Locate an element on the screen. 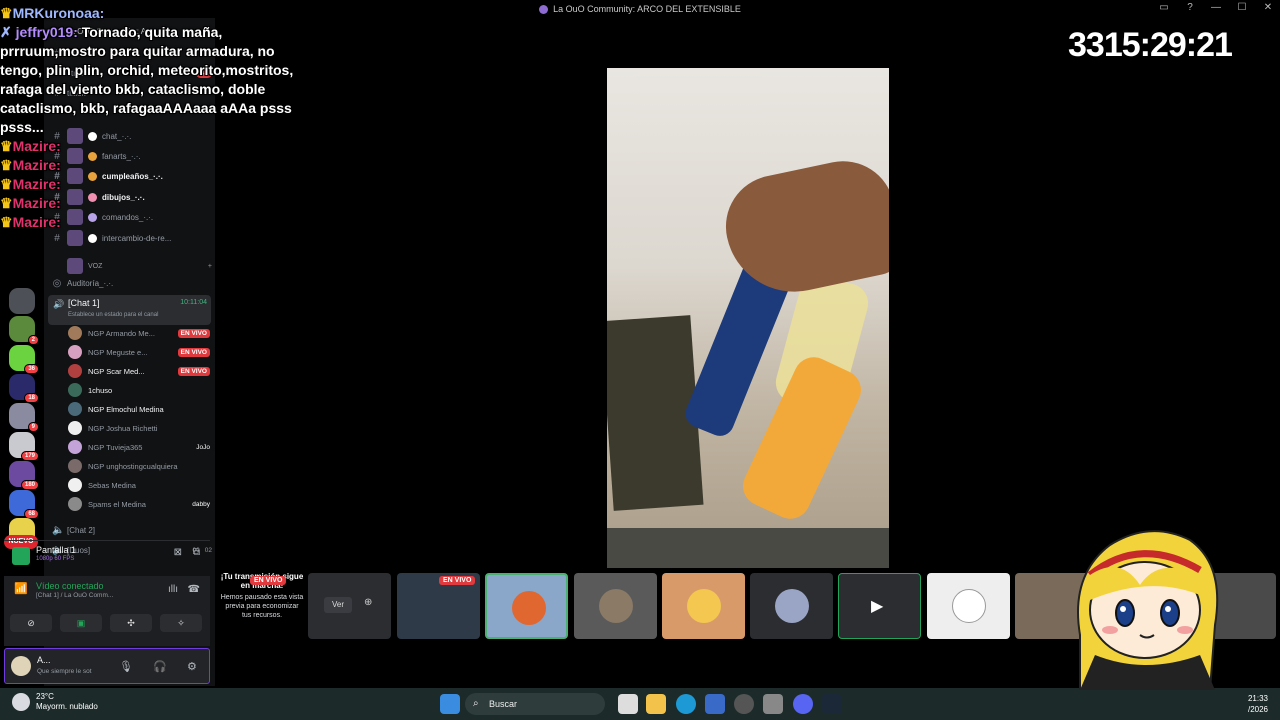  activity-tag: dabby is located at coordinates (201, 504).